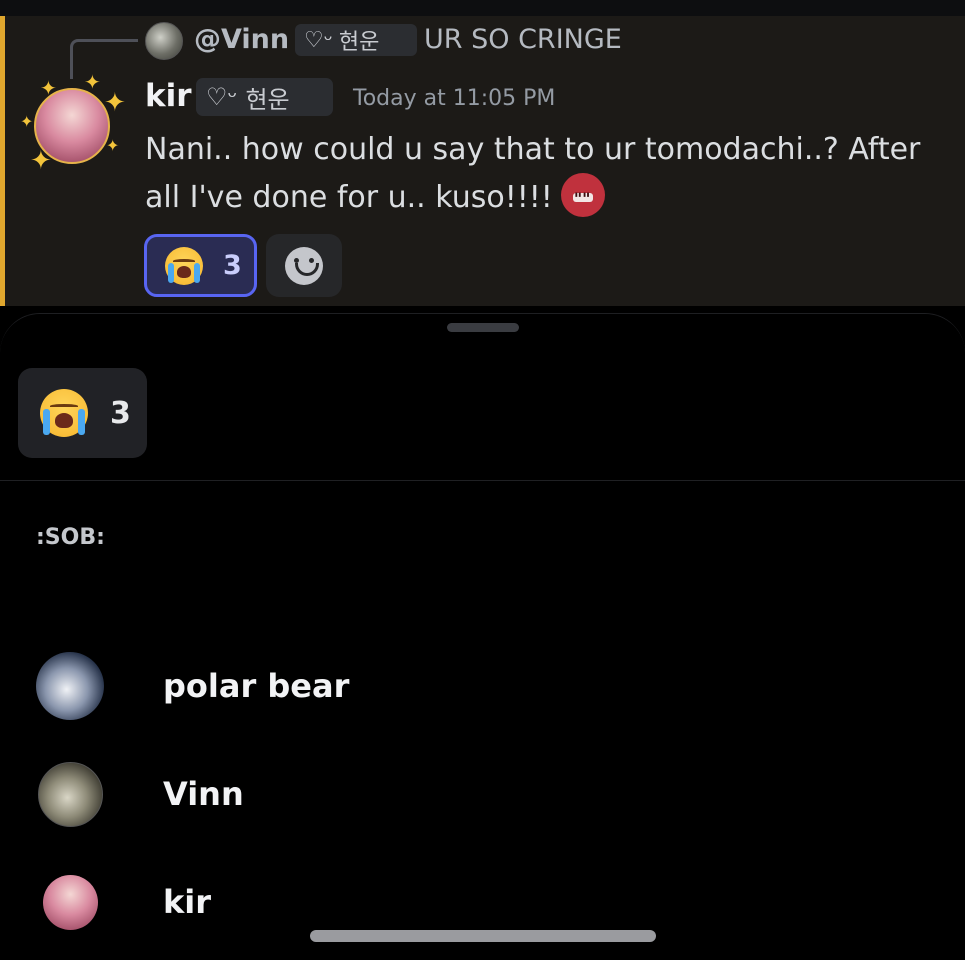 The height and width of the screenshot is (960, 965). What do you see at coordinates (482, 686) in the screenshot?
I see `reactor-row: polar bear` at bounding box center [482, 686].